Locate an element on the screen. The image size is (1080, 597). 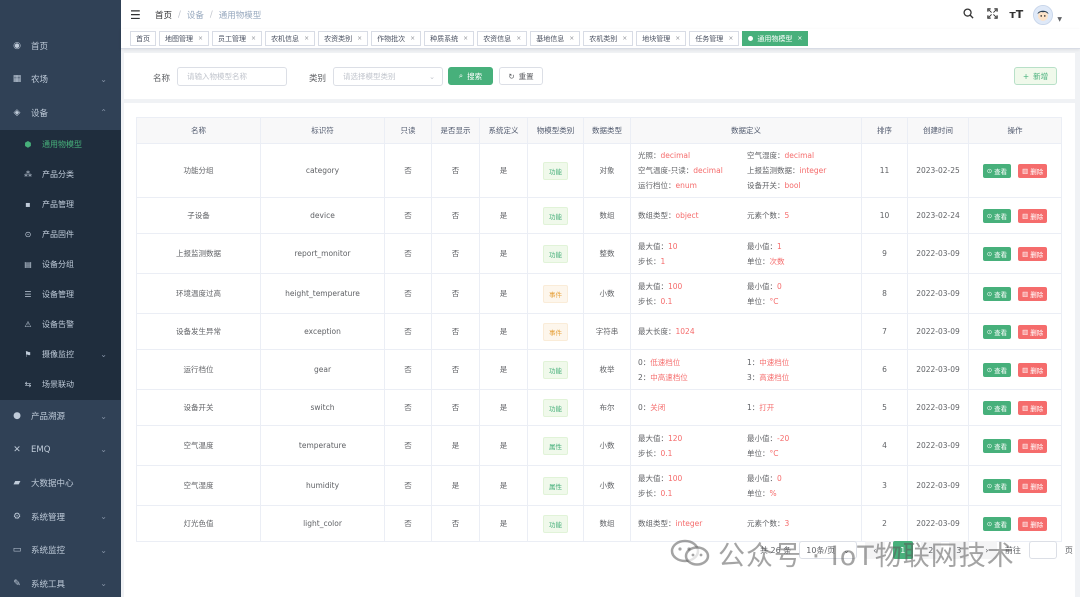
page-button-3: 3 is located at coordinates (958, 550).